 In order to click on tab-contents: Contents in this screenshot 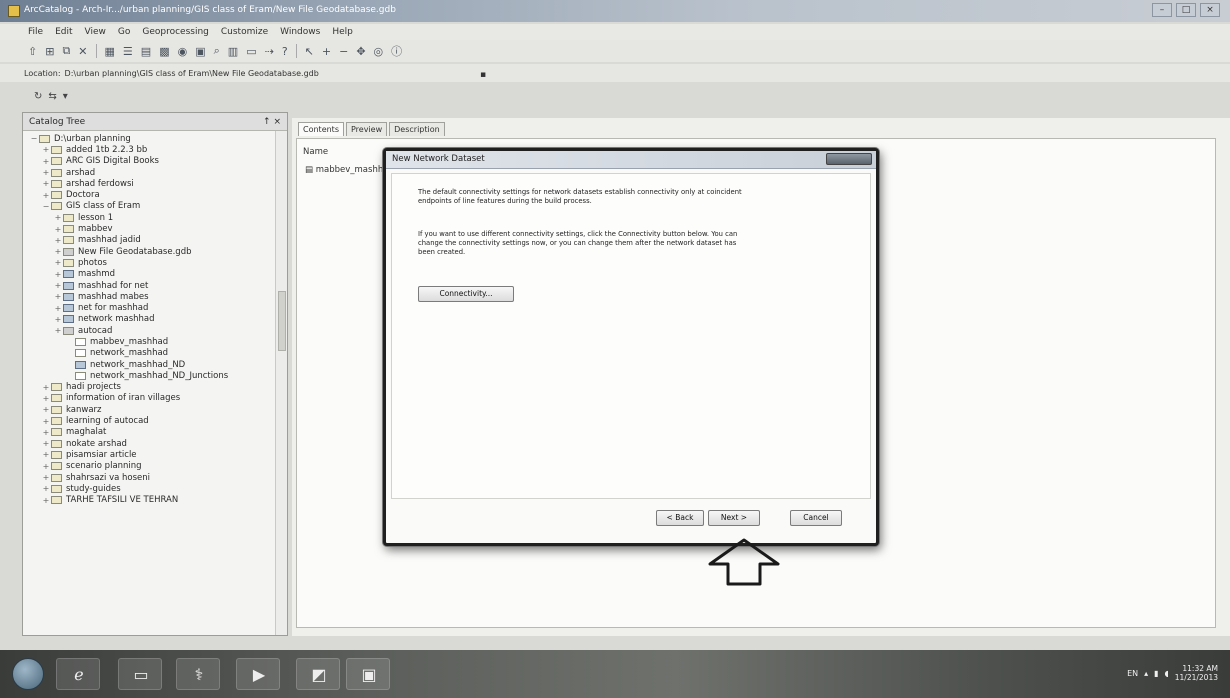, I will do `click(321, 129)`.